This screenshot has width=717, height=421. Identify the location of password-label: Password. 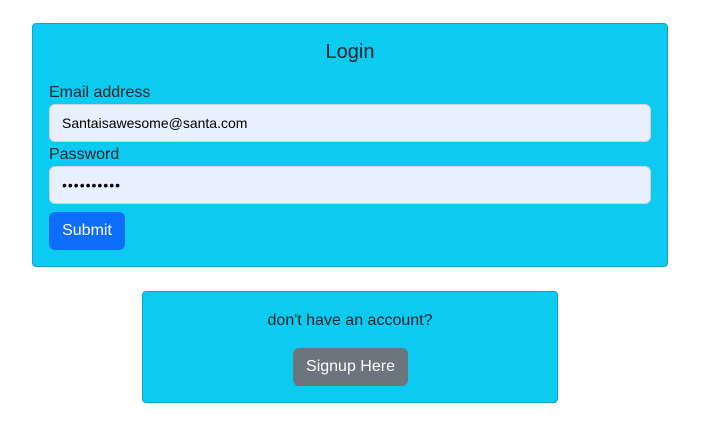
(84, 154).